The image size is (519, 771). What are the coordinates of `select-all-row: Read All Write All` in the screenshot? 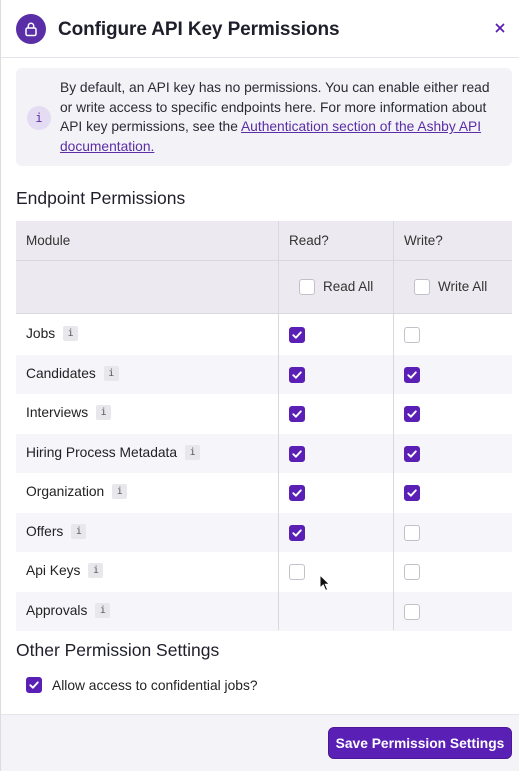 It's located at (264, 287).